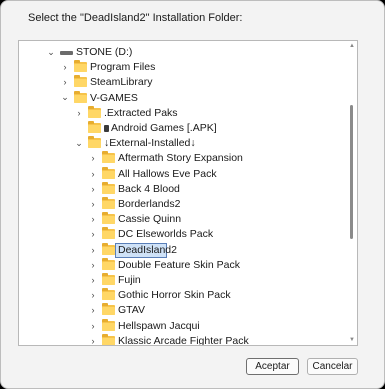 Image resolution: width=385 pixels, height=389 pixels. I want to click on tree-item-klassic-arcade: › Klassic Arcade Fighter Pack, so click(188, 339).